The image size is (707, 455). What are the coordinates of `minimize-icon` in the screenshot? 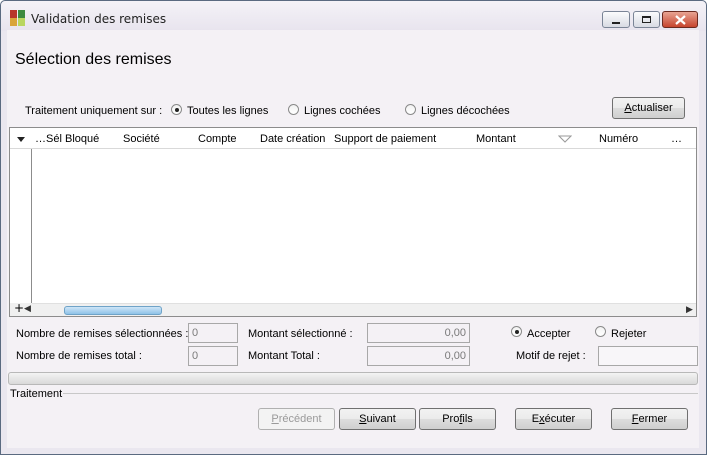 It's located at (616, 23).